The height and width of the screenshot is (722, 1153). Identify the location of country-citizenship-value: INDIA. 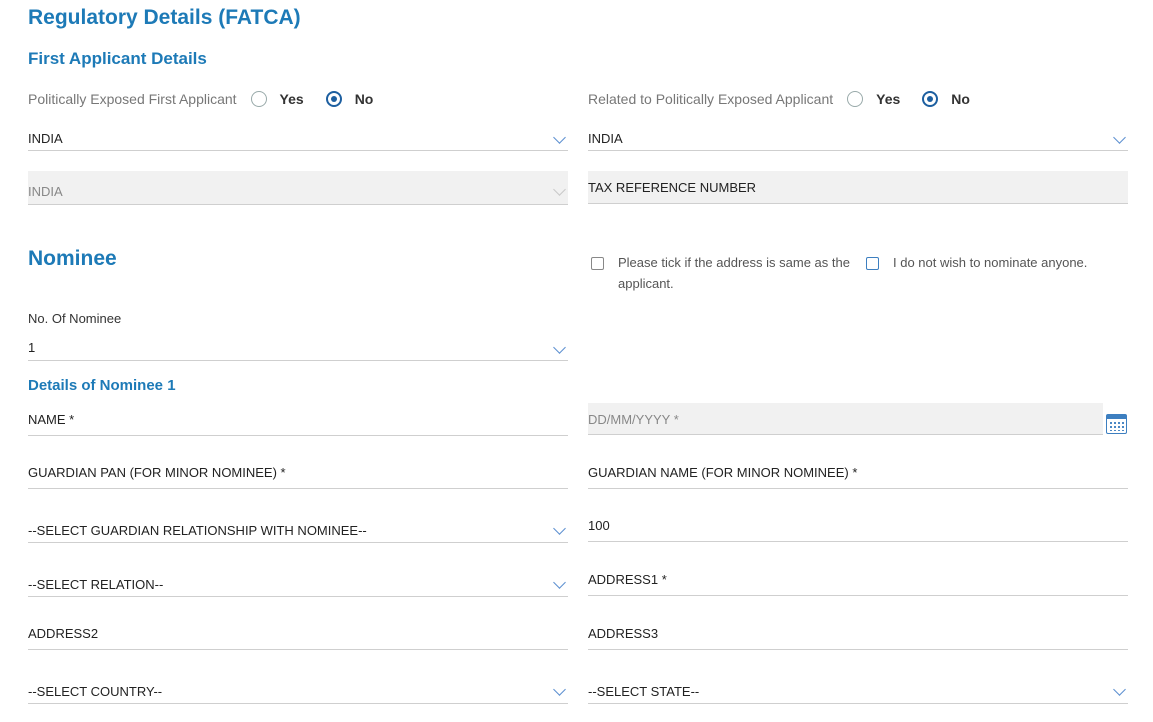
(605, 138).